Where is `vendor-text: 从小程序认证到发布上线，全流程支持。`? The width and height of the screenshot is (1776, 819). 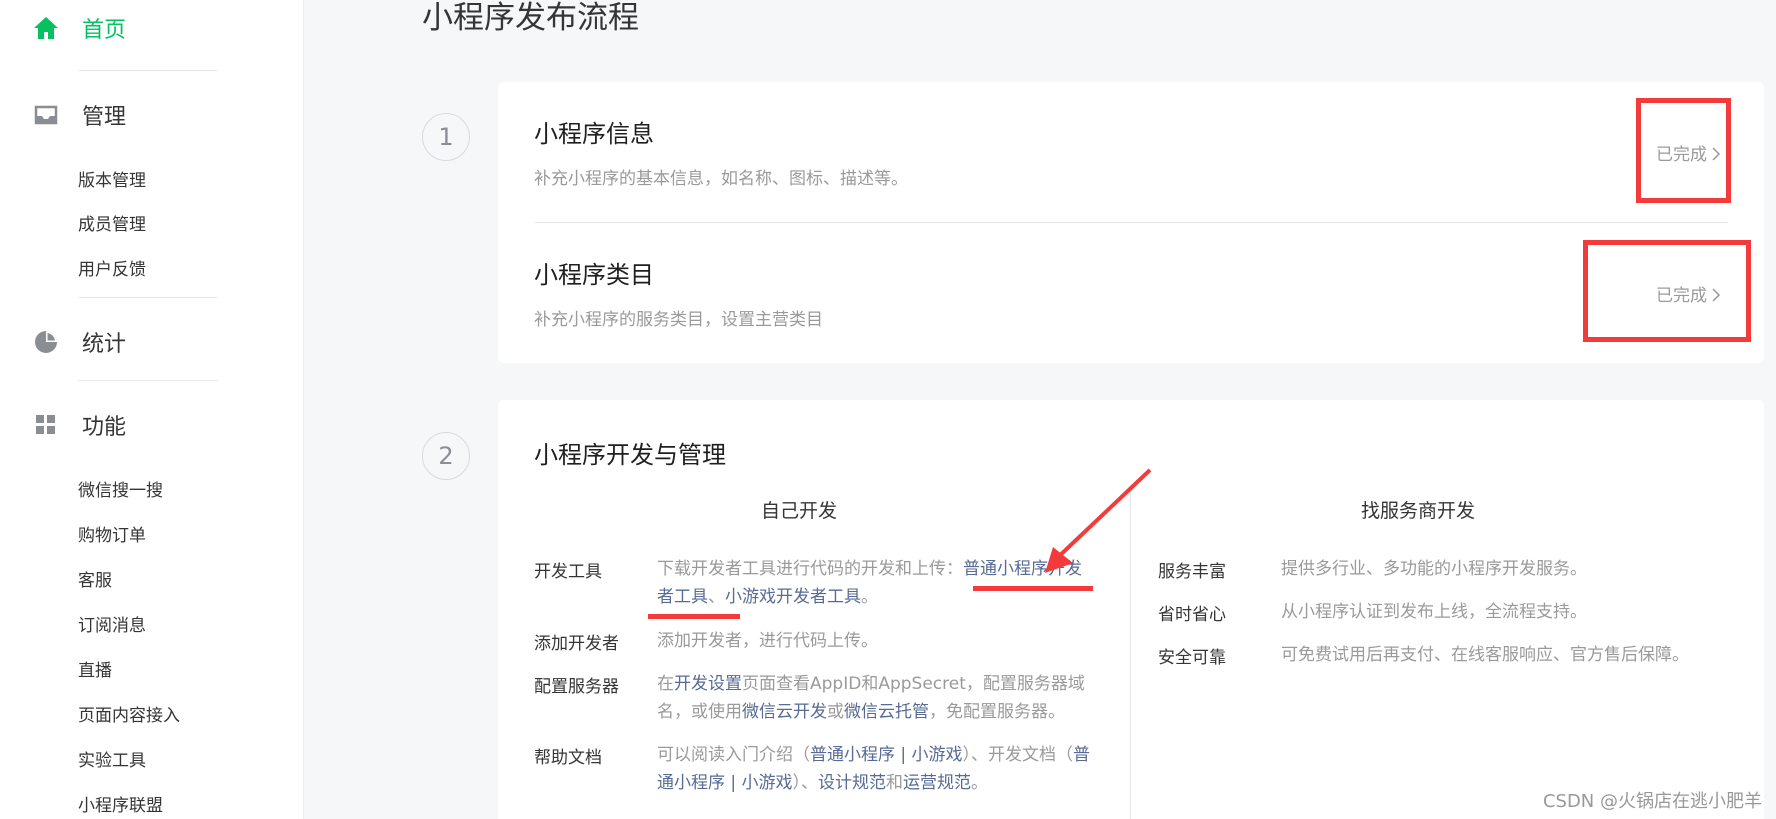 vendor-text: 从小程序认证到发布上线，全流程支持。 is located at coordinates (1434, 612).